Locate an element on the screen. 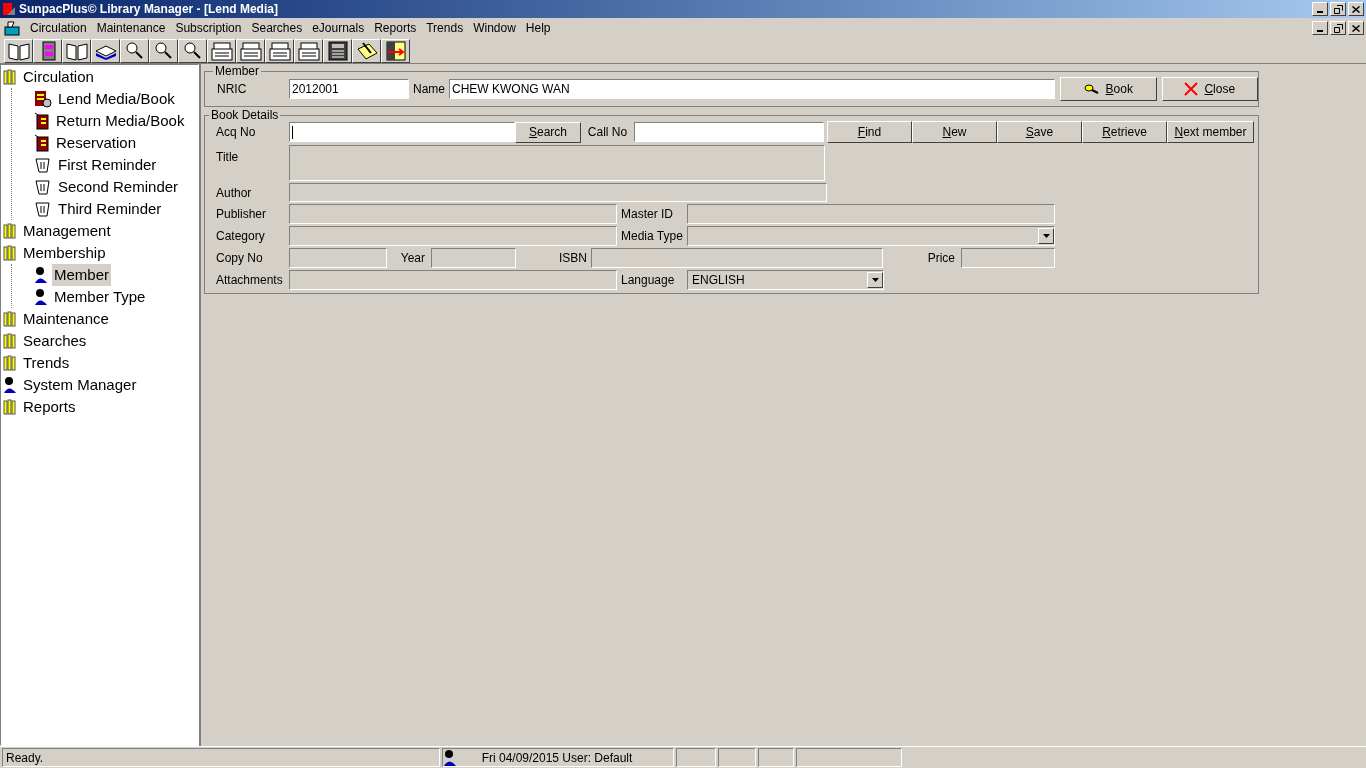 The height and width of the screenshot is (768, 1366). tree-item: Reports is located at coordinates (49, 407).